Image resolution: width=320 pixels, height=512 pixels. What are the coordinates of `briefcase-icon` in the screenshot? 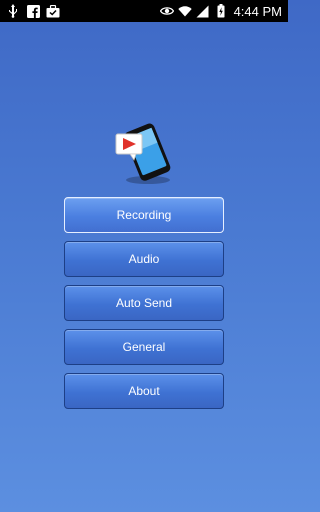 It's located at (53, 11).